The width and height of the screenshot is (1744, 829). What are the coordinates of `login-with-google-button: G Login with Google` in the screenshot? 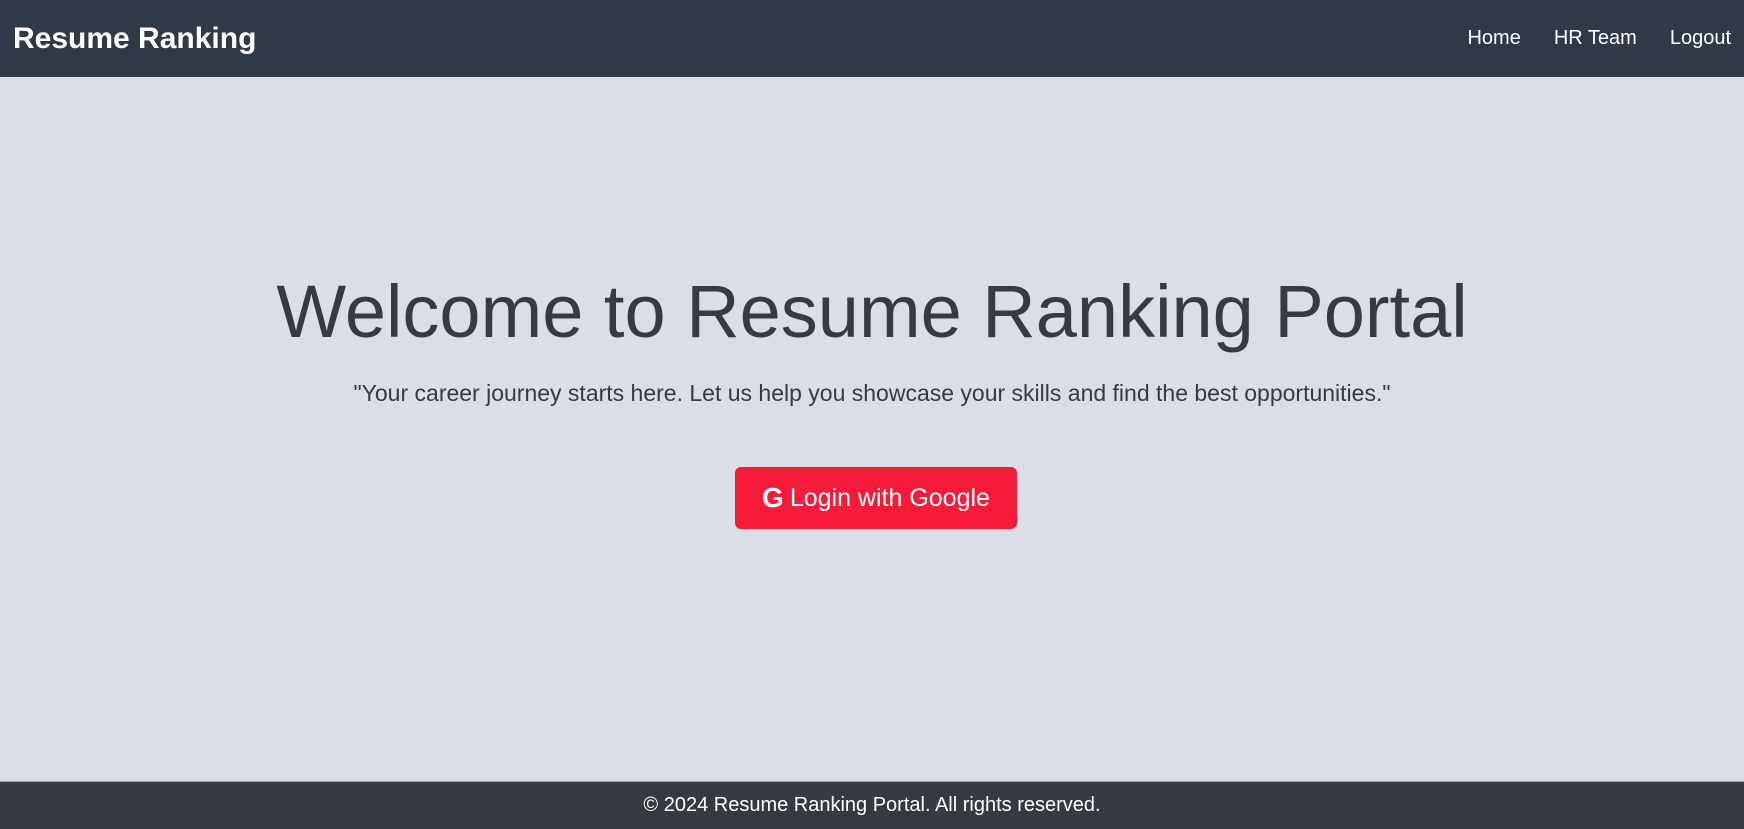 It's located at (876, 498).